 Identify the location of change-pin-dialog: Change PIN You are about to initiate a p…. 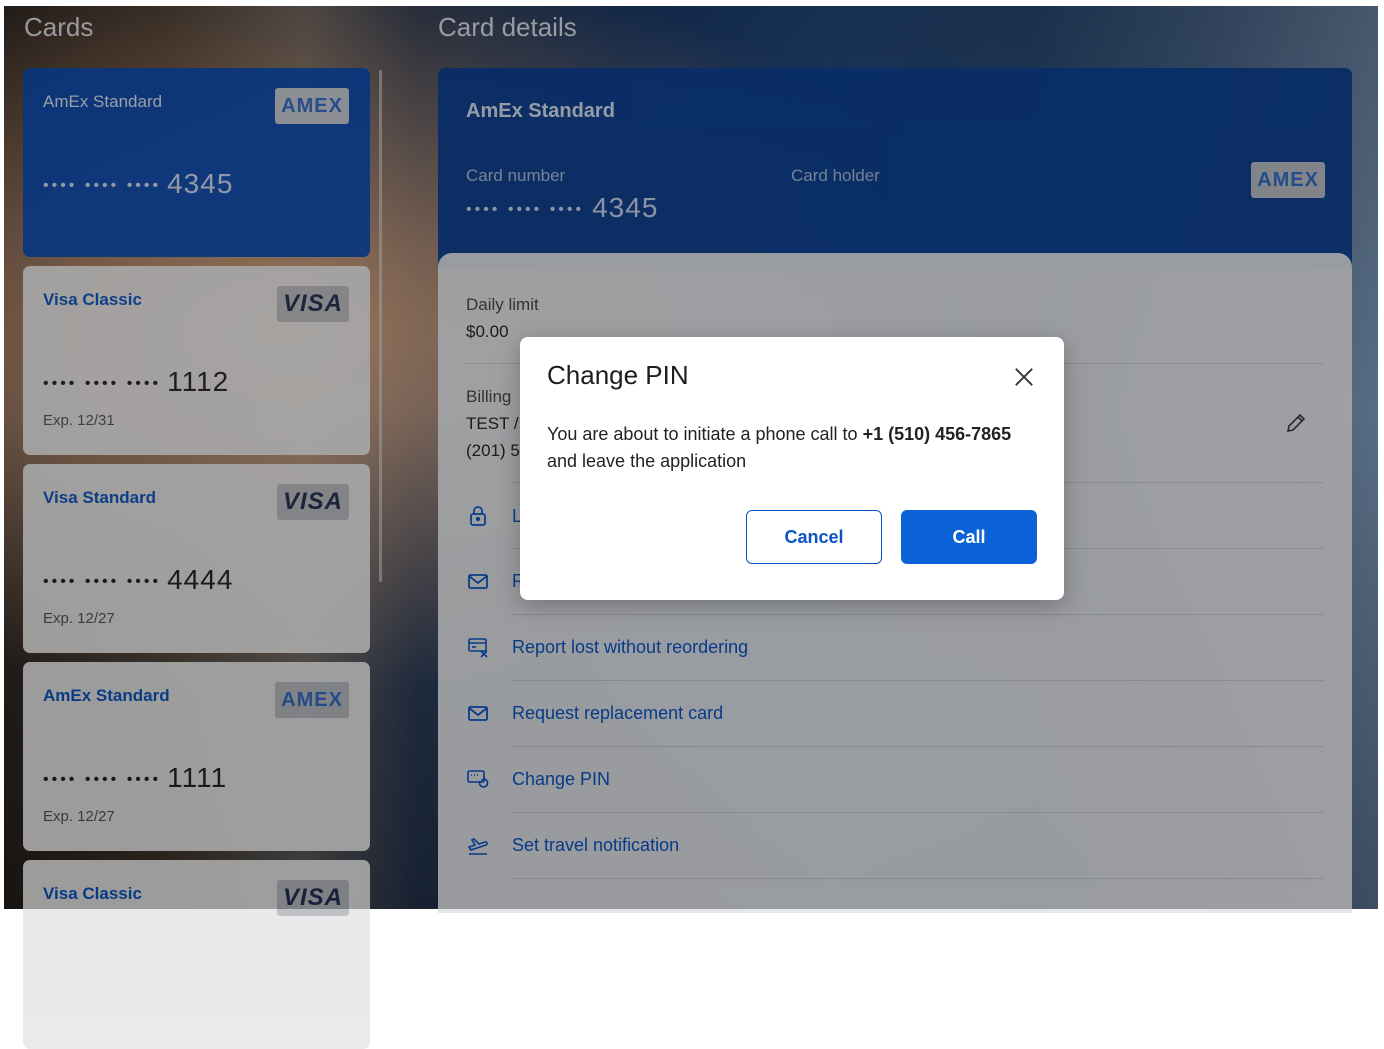
(792, 468).